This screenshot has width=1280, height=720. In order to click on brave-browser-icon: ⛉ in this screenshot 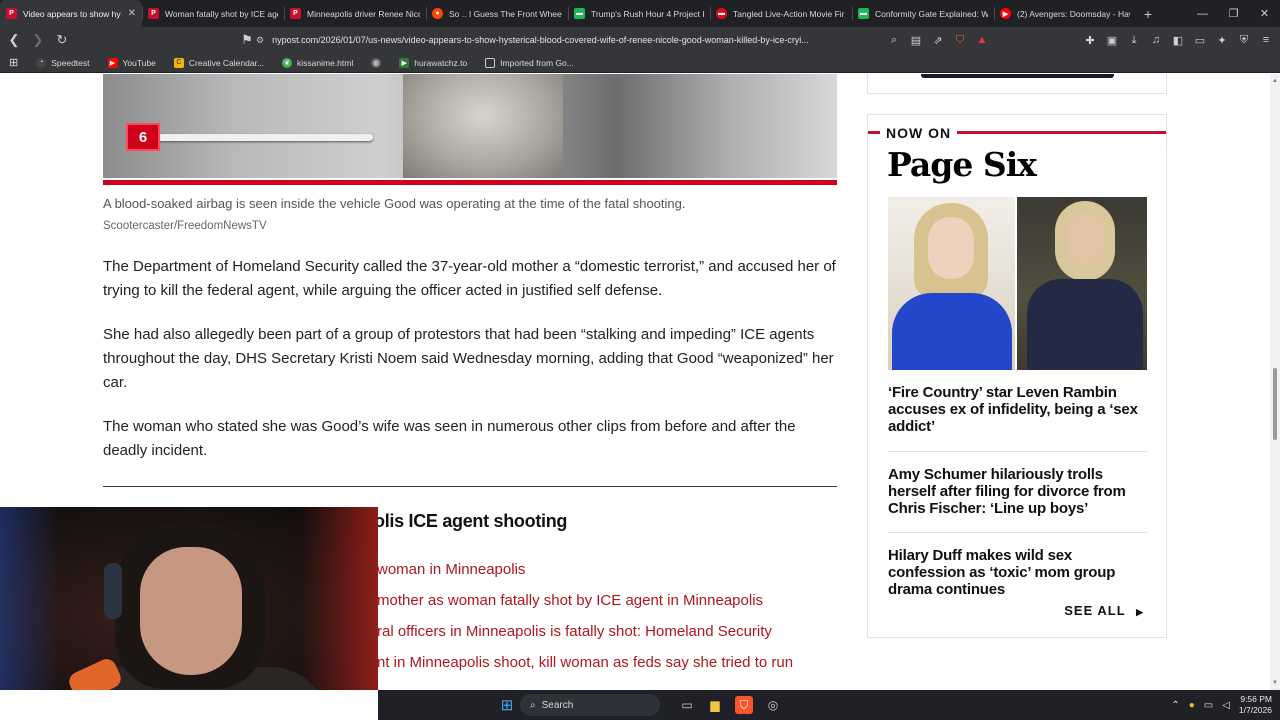, I will do `click(744, 705)`.